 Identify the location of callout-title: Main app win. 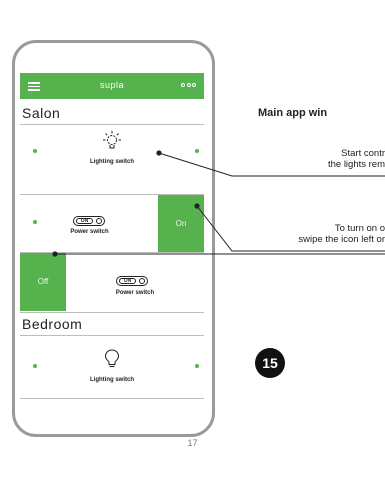
(293, 113).